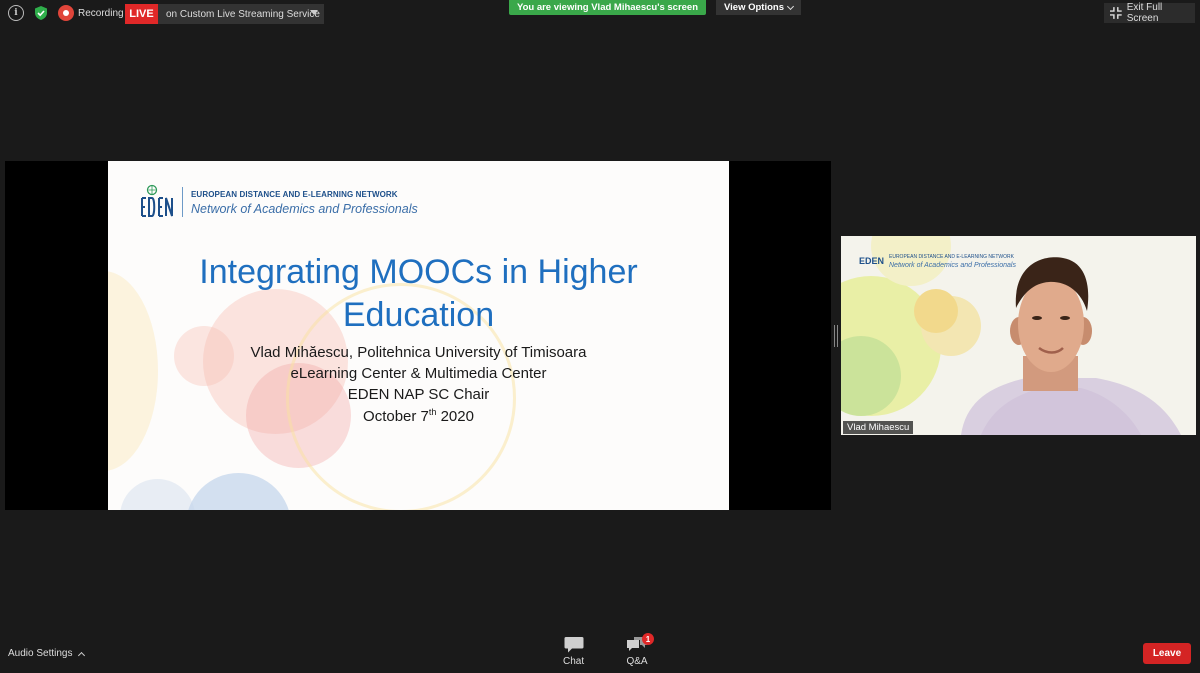 This screenshot has width=1200, height=673. What do you see at coordinates (314, 12) in the screenshot?
I see `caret-down-icon` at bounding box center [314, 12].